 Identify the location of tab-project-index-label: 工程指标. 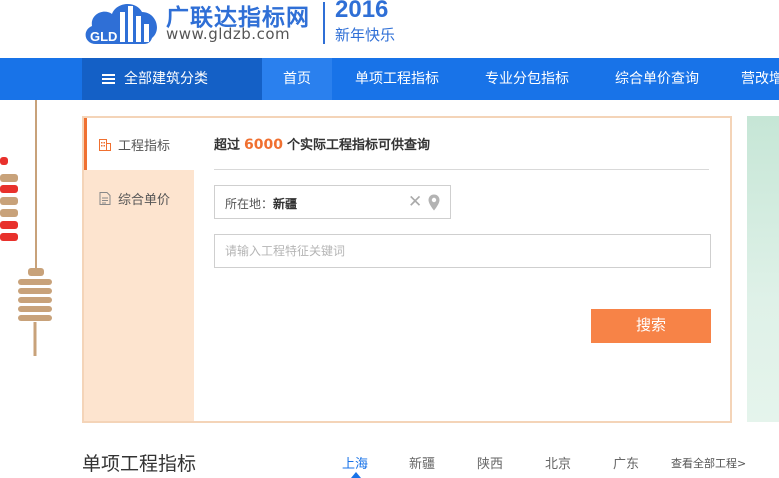
(144, 146).